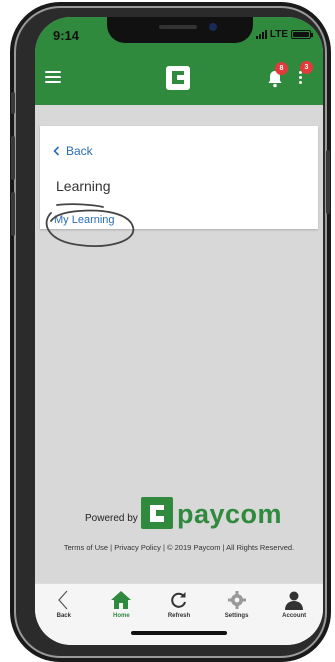 The image size is (335, 662). I want to click on status-time: 9:14, so click(66, 35).